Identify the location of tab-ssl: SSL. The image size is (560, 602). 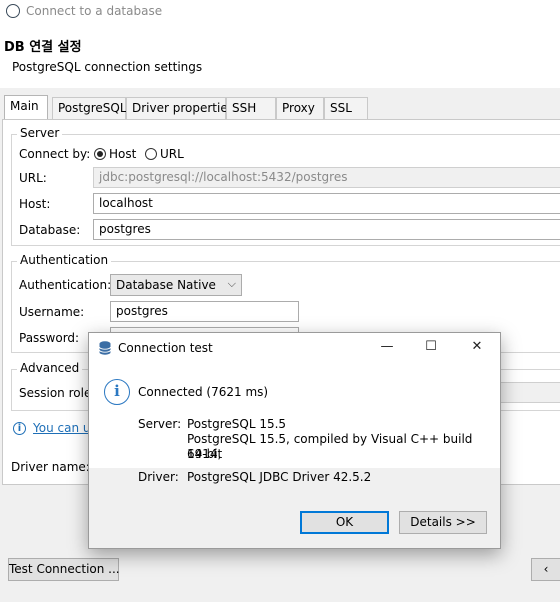
(346, 108).